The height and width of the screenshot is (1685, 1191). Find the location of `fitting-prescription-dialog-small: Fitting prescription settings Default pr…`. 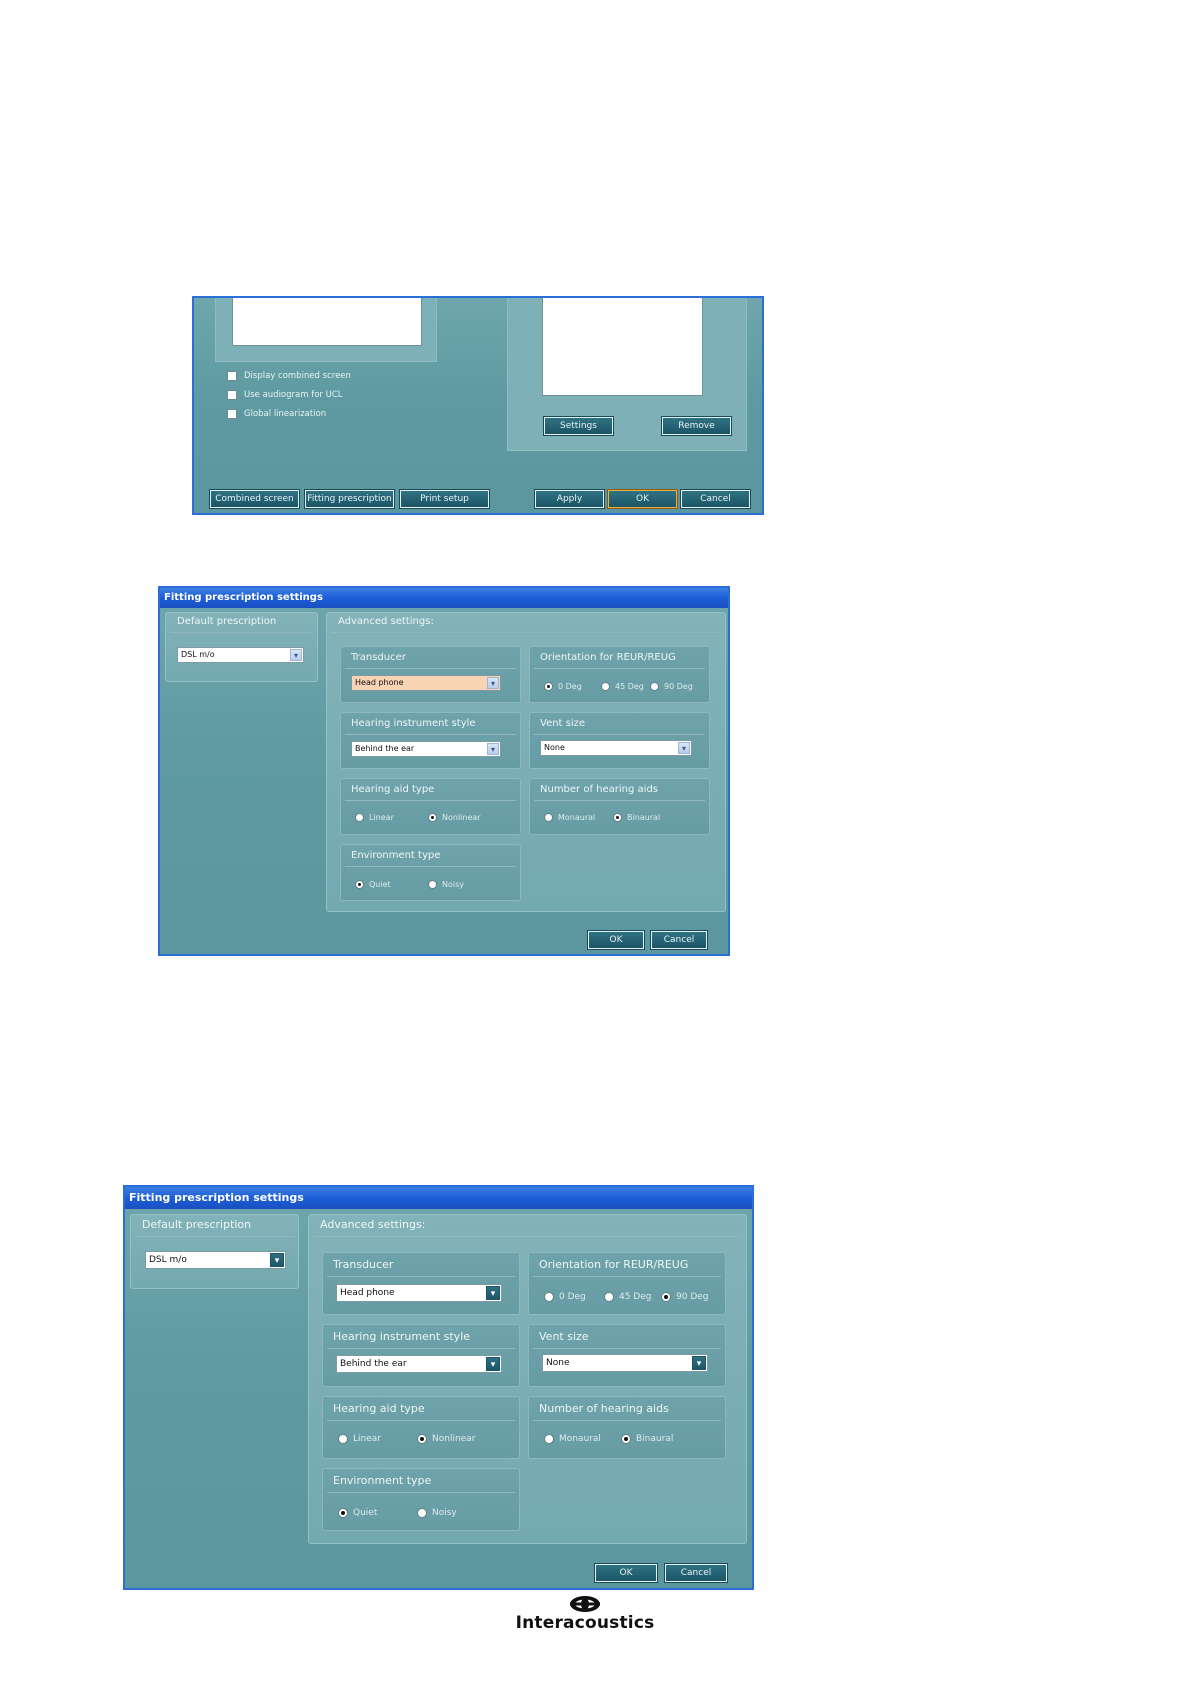

fitting-prescription-dialog-small: Fitting prescription settings Default pr… is located at coordinates (444, 771).